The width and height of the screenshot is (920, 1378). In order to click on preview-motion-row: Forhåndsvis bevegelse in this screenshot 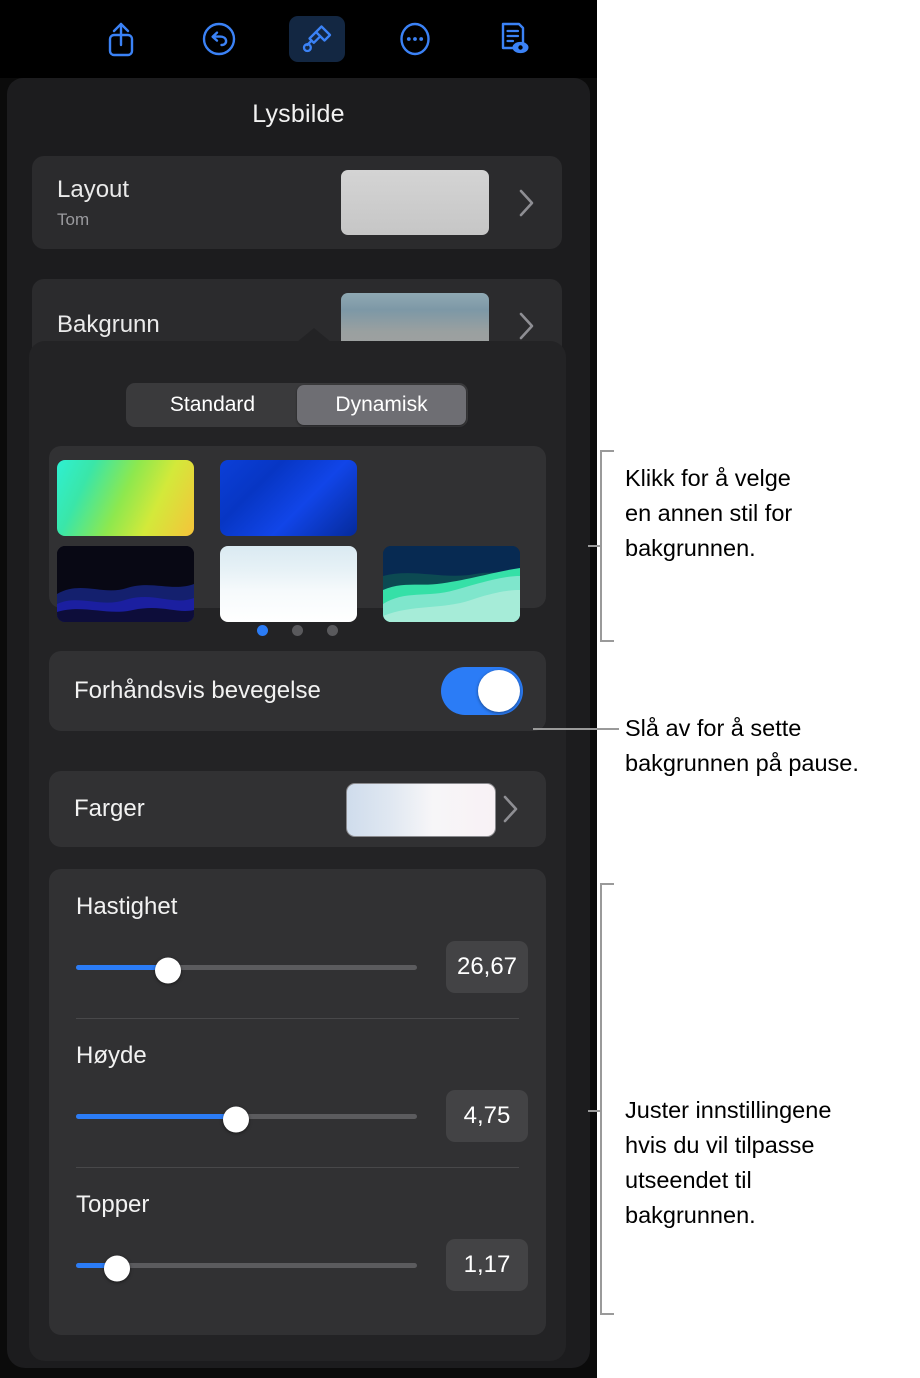, I will do `click(297, 691)`.